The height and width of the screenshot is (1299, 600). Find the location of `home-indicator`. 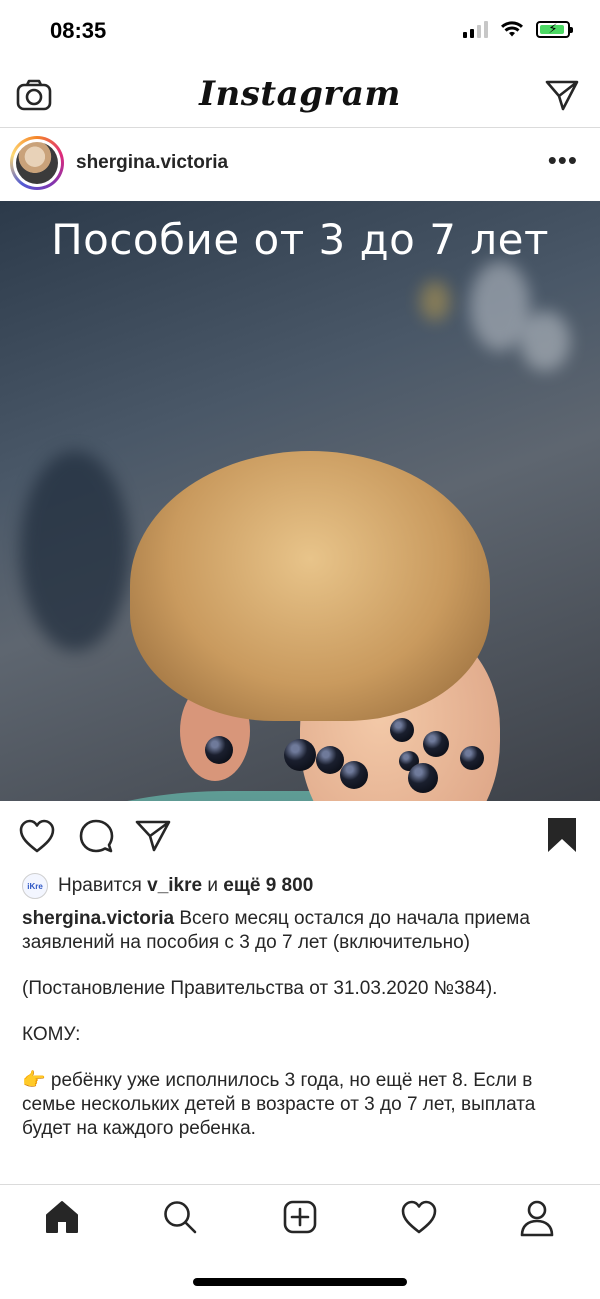

home-indicator is located at coordinates (300, 1282).